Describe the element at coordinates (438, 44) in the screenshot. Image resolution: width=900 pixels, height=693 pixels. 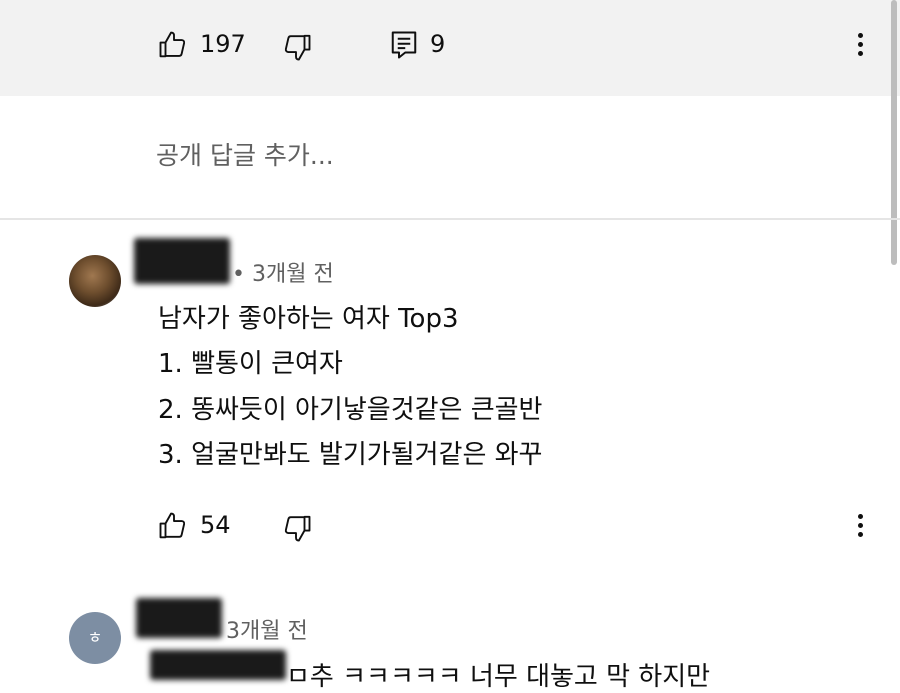
I see `reply-count: 9` at that location.